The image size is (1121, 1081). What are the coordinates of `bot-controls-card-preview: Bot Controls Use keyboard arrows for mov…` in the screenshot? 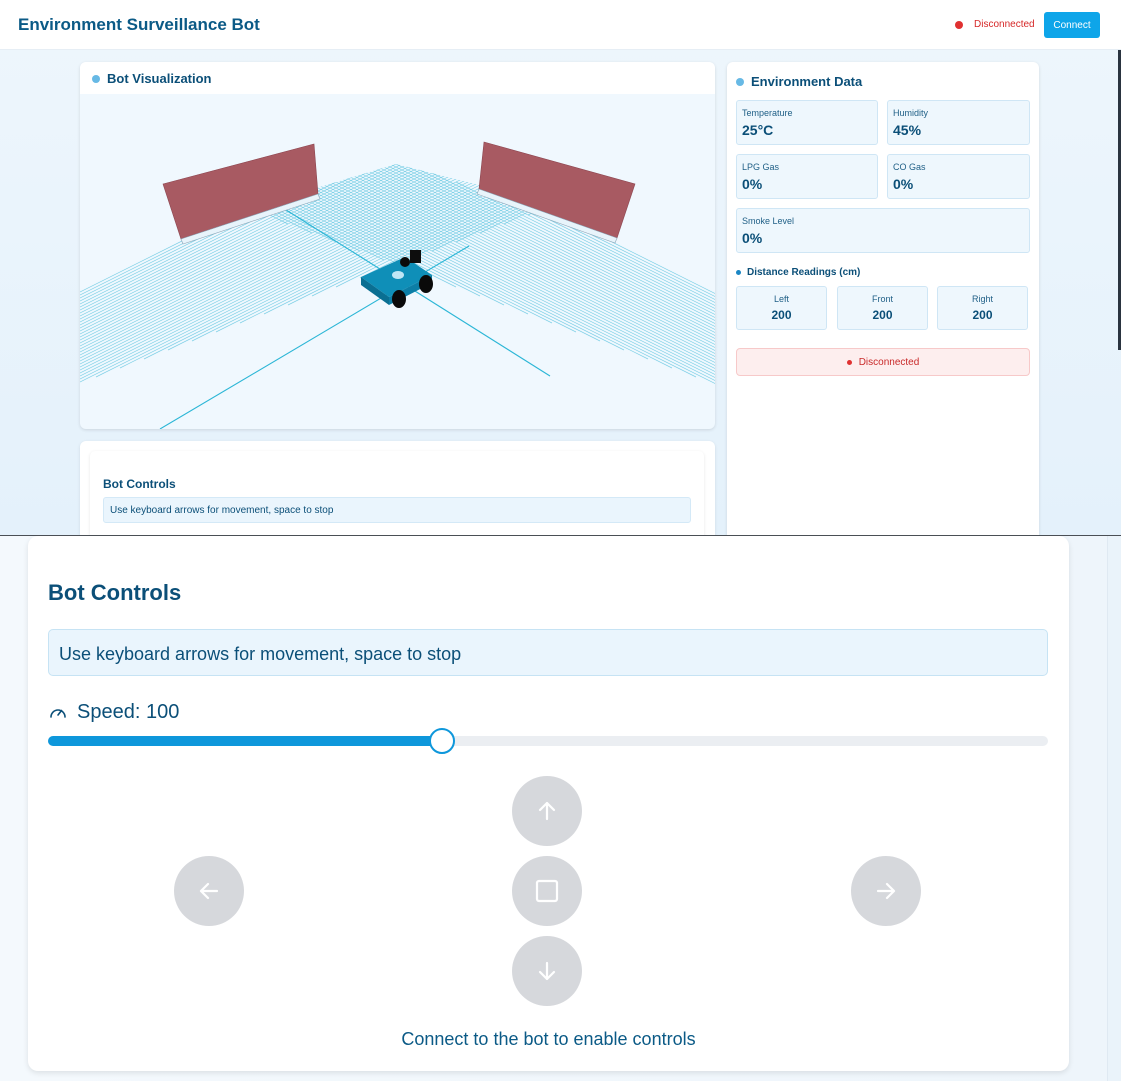 It's located at (397, 488).